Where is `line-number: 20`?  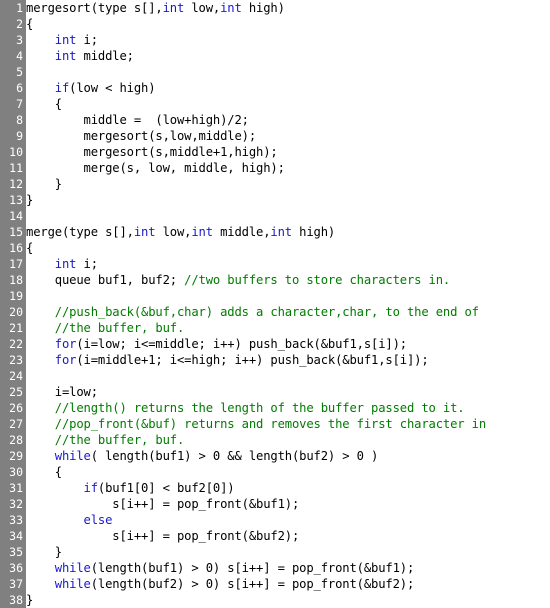
line-number: 20 is located at coordinates (16, 312).